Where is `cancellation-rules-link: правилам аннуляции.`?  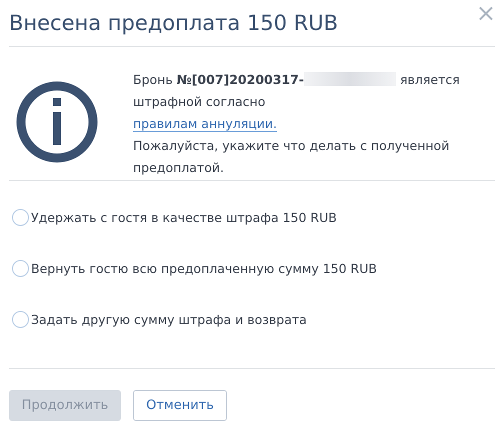 cancellation-rules-link: правилам аннуляции. is located at coordinates (205, 124).